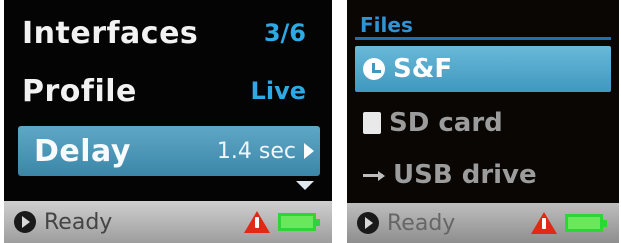  Describe the element at coordinates (110, 33) in the screenshot. I see `menu-item-label: Interfaces` at that location.